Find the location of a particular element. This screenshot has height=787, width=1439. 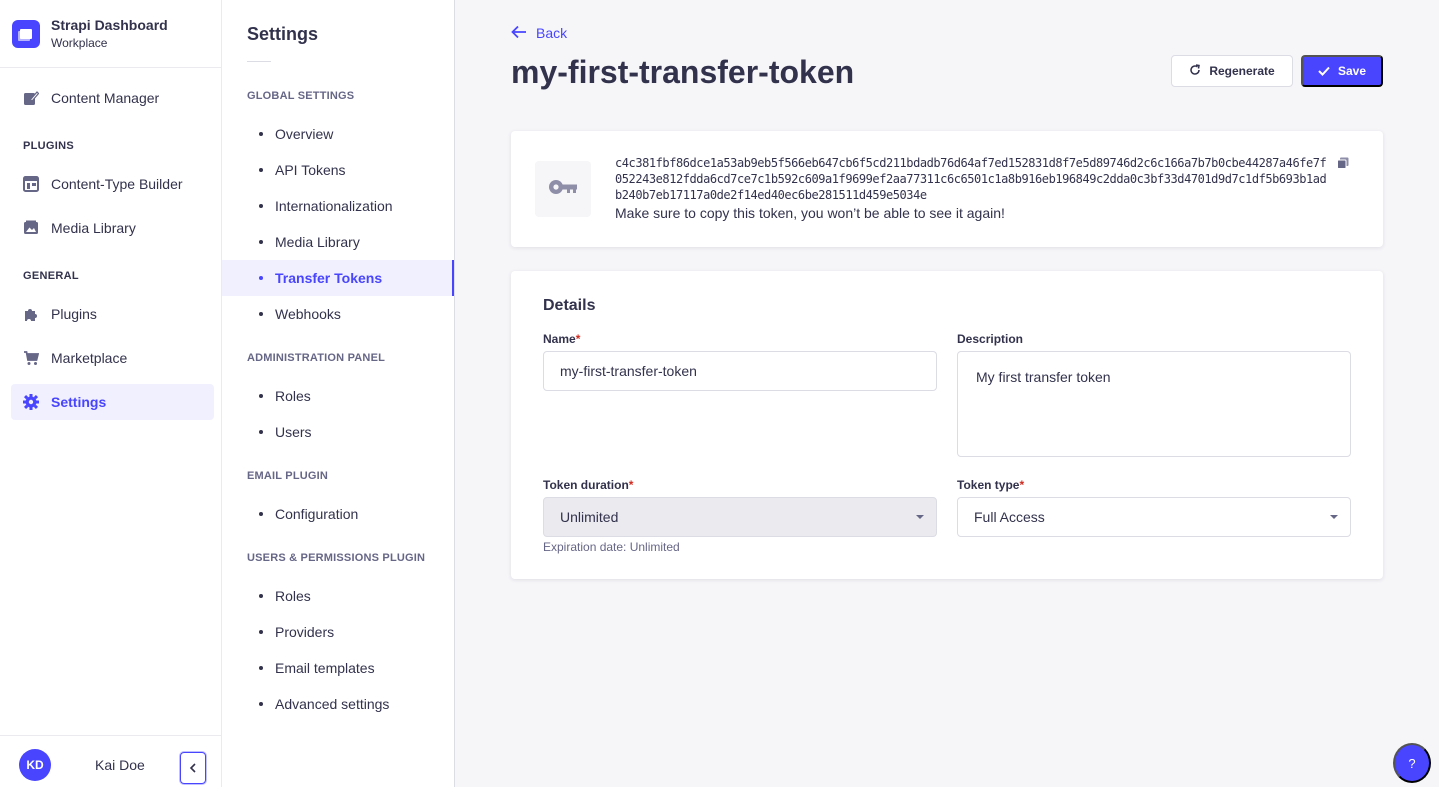

nav-label: Settings is located at coordinates (79, 402).